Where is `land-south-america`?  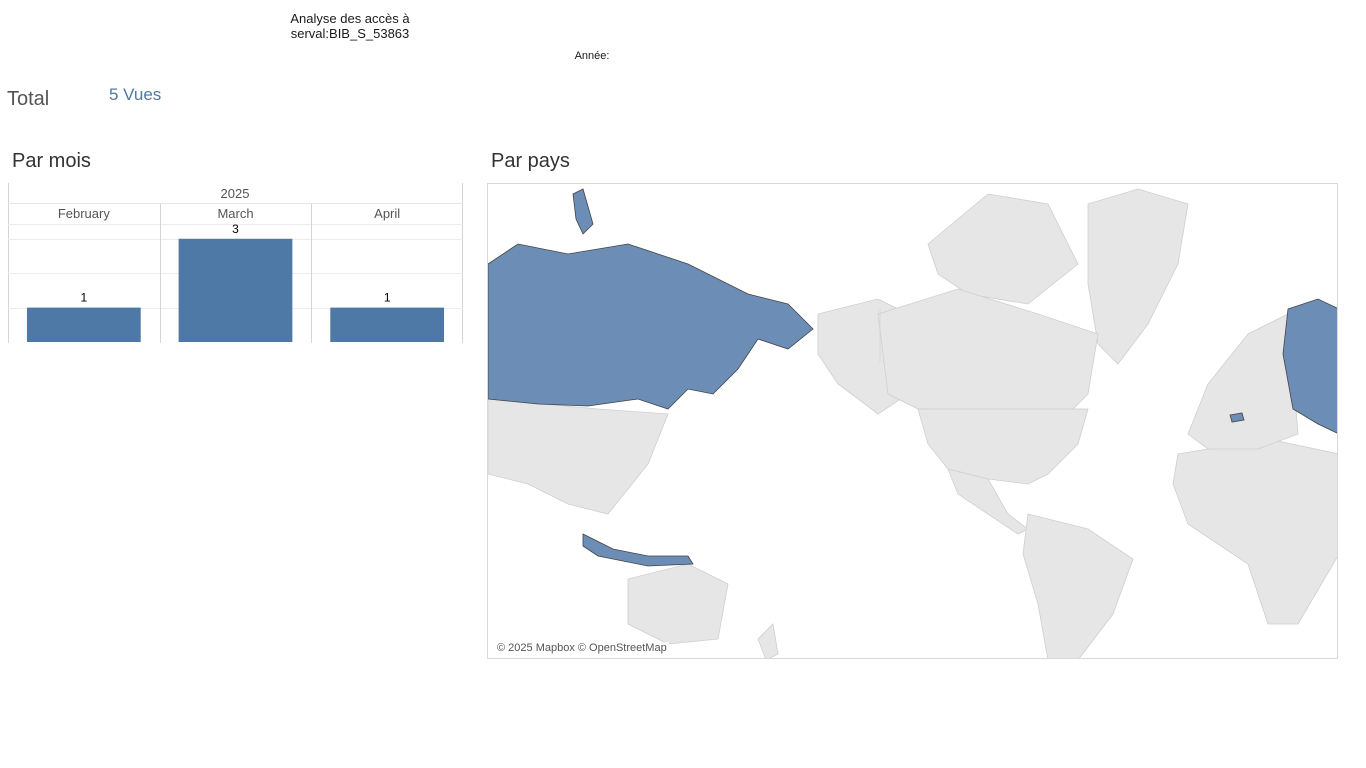 land-south-america is located at coordinates (1078, 585).